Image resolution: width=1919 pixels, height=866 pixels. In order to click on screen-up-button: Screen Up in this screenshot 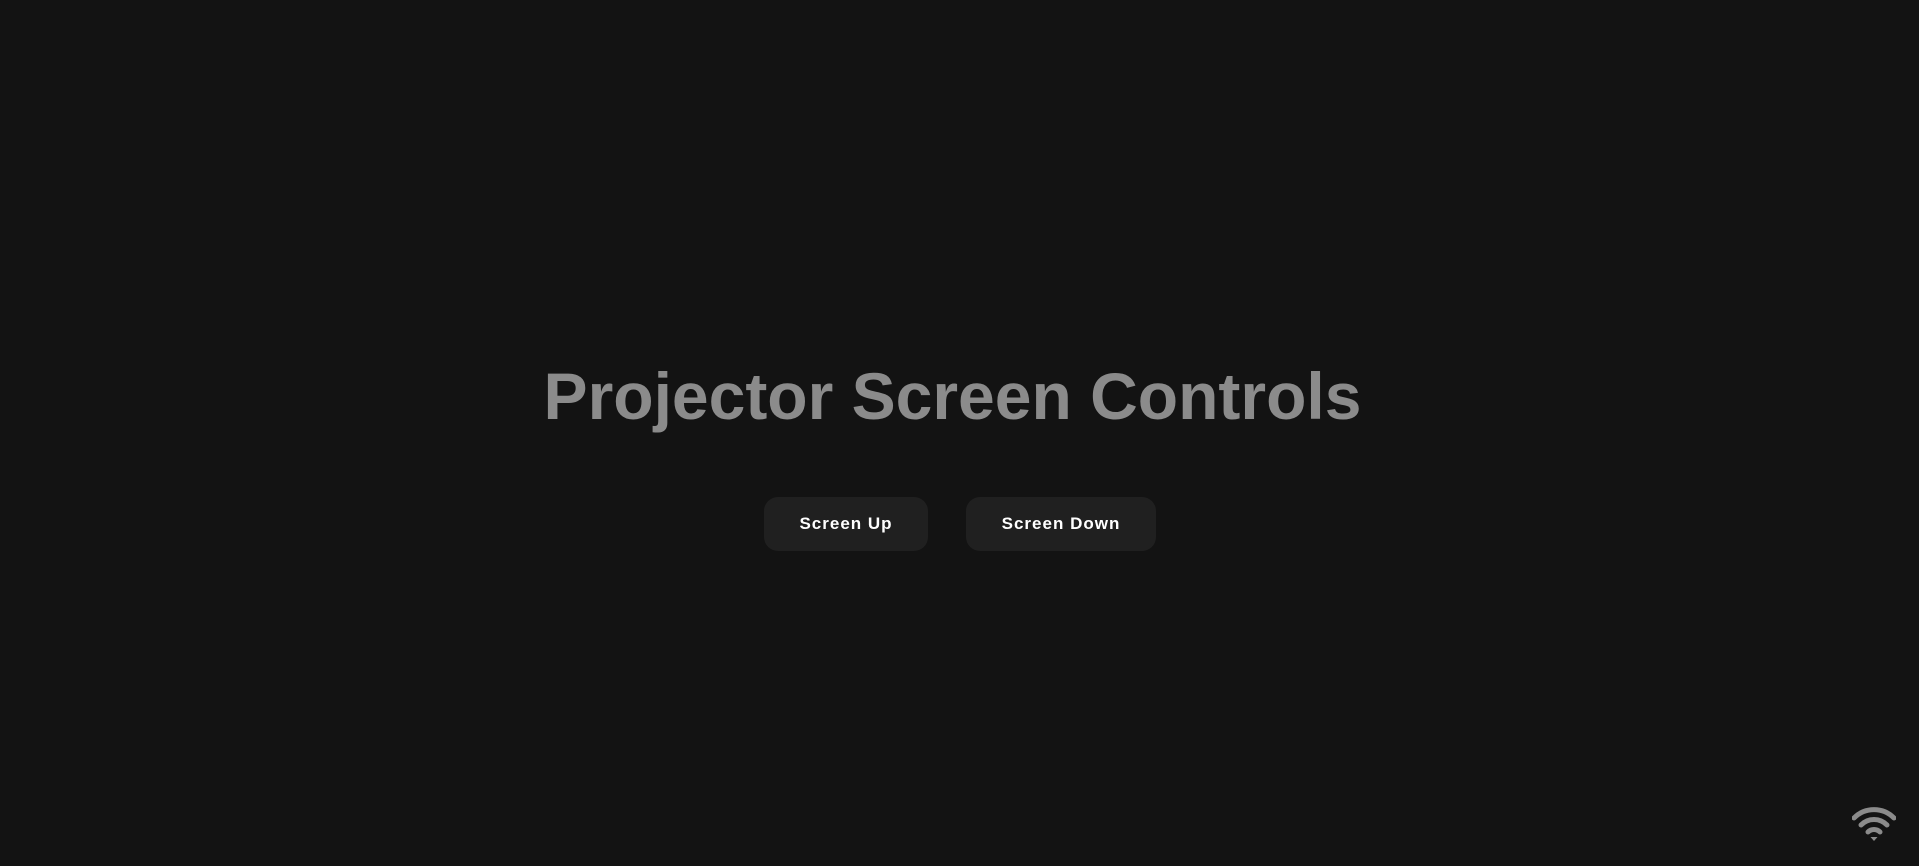, I will do `click(846, 524)`.